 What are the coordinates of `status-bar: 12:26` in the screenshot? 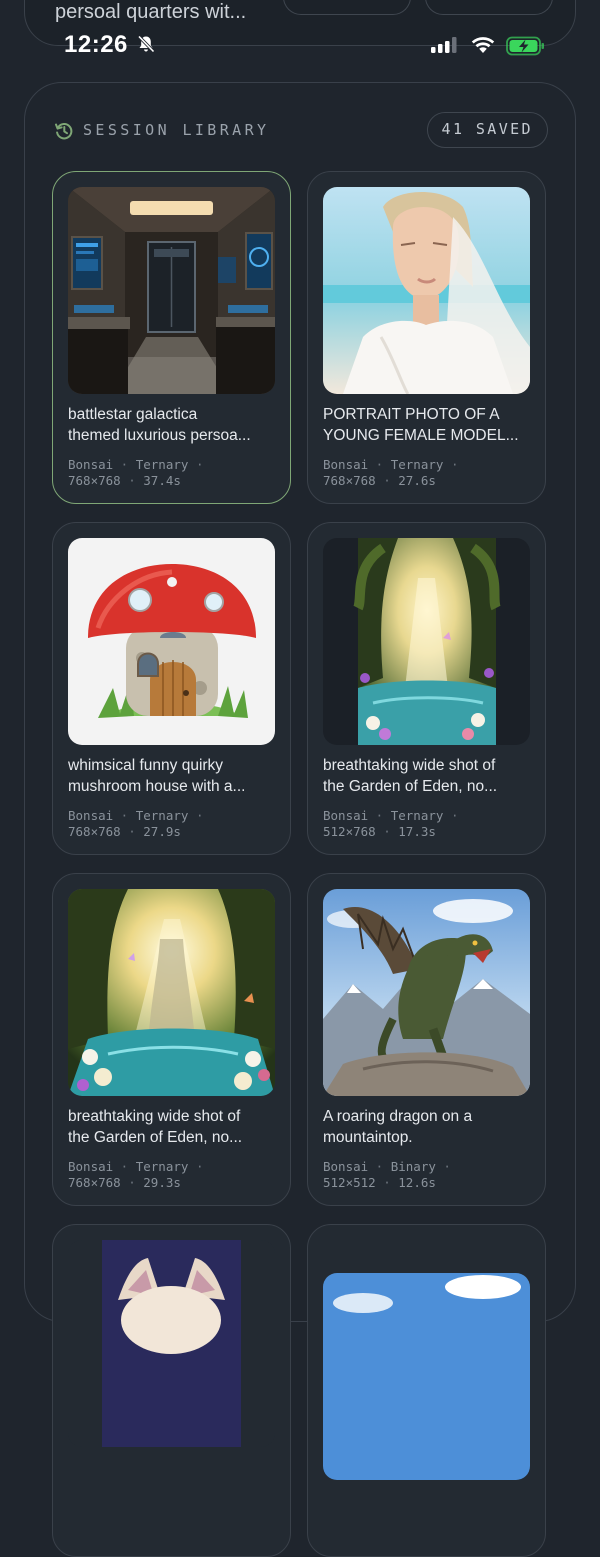 It's located at (300, 46).